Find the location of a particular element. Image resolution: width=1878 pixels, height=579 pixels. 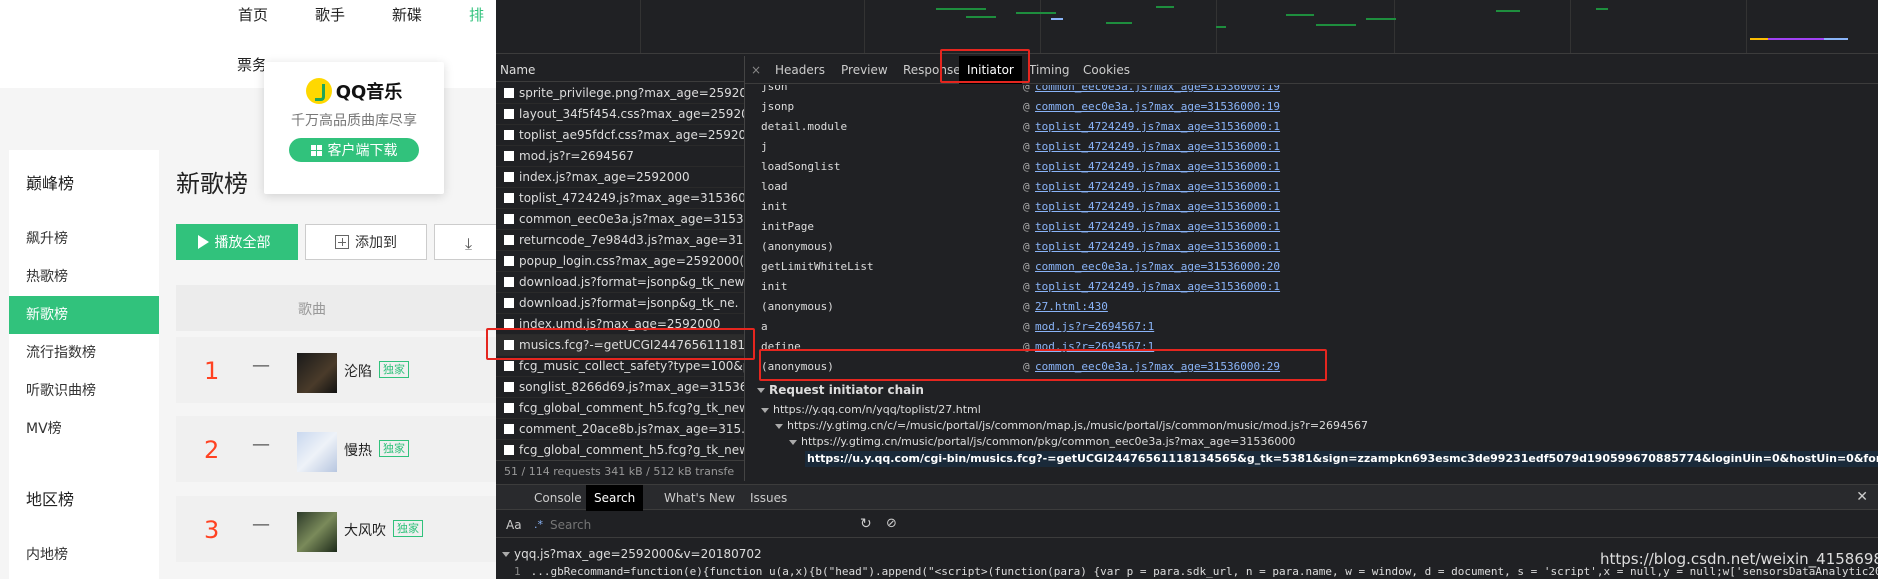

nav-home: 首页 is located at coordinates (253, 14).